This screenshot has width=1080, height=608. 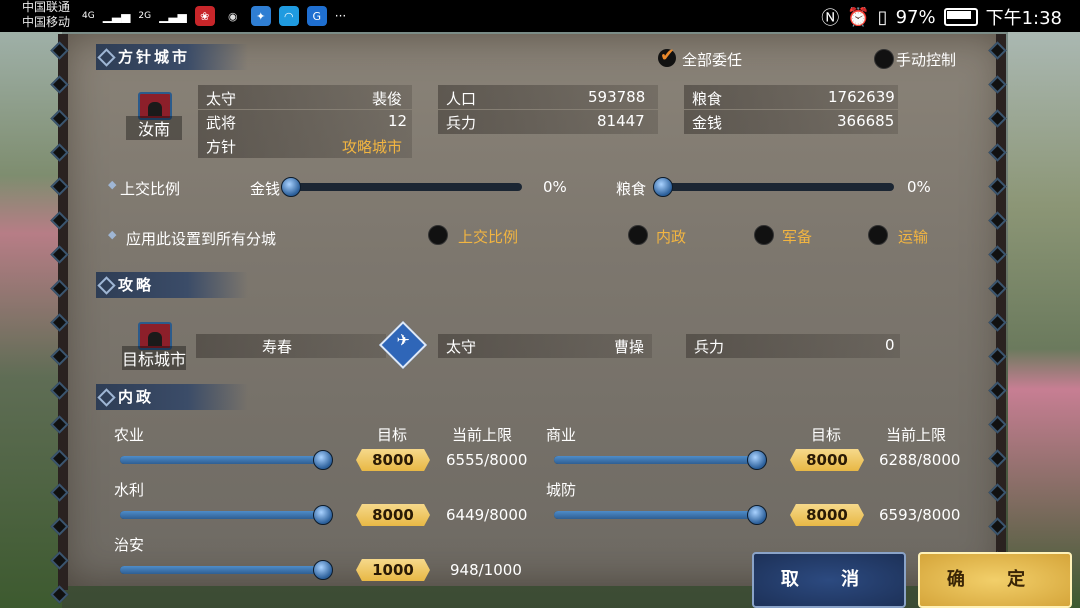 I want to click on target-city-name: 寿春, so click(x=277, y=346).